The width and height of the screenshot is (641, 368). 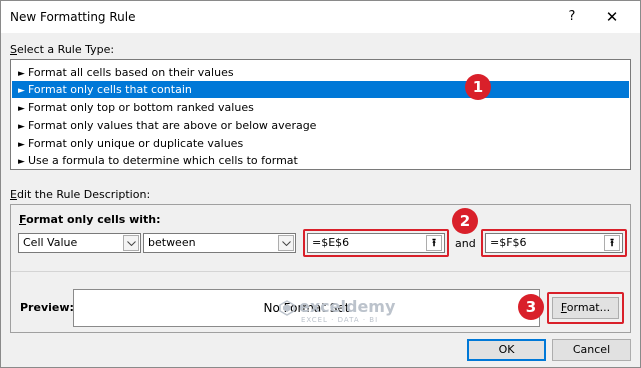 I want to click on operator-select: between, so click(x=219, y=243).